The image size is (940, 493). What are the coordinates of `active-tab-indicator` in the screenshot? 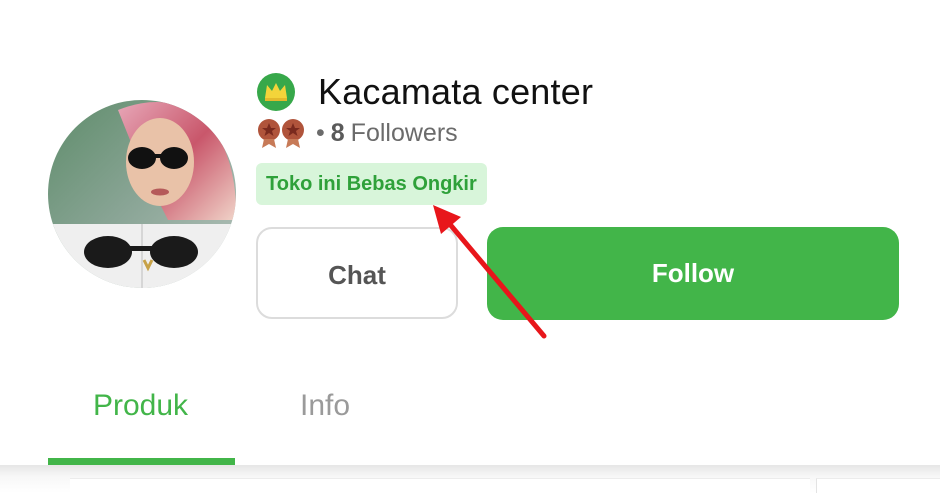 It's located at (141, 461).